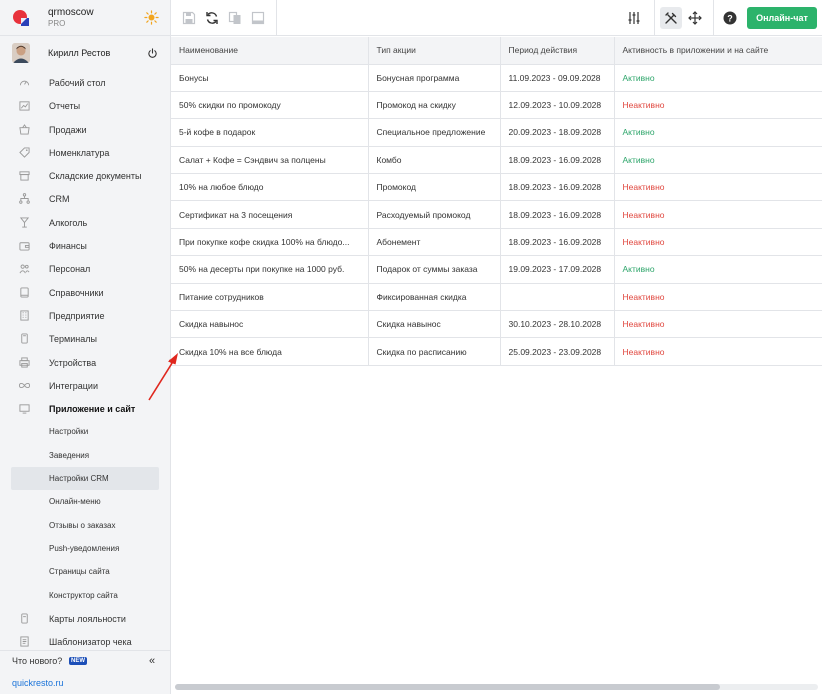 Image resolution: width=822 pixels, height=694 pixels. What do you see at coordinates (212, 18) in the screenshot?
I see `refresh-icon` at bounding box center [212, 18].